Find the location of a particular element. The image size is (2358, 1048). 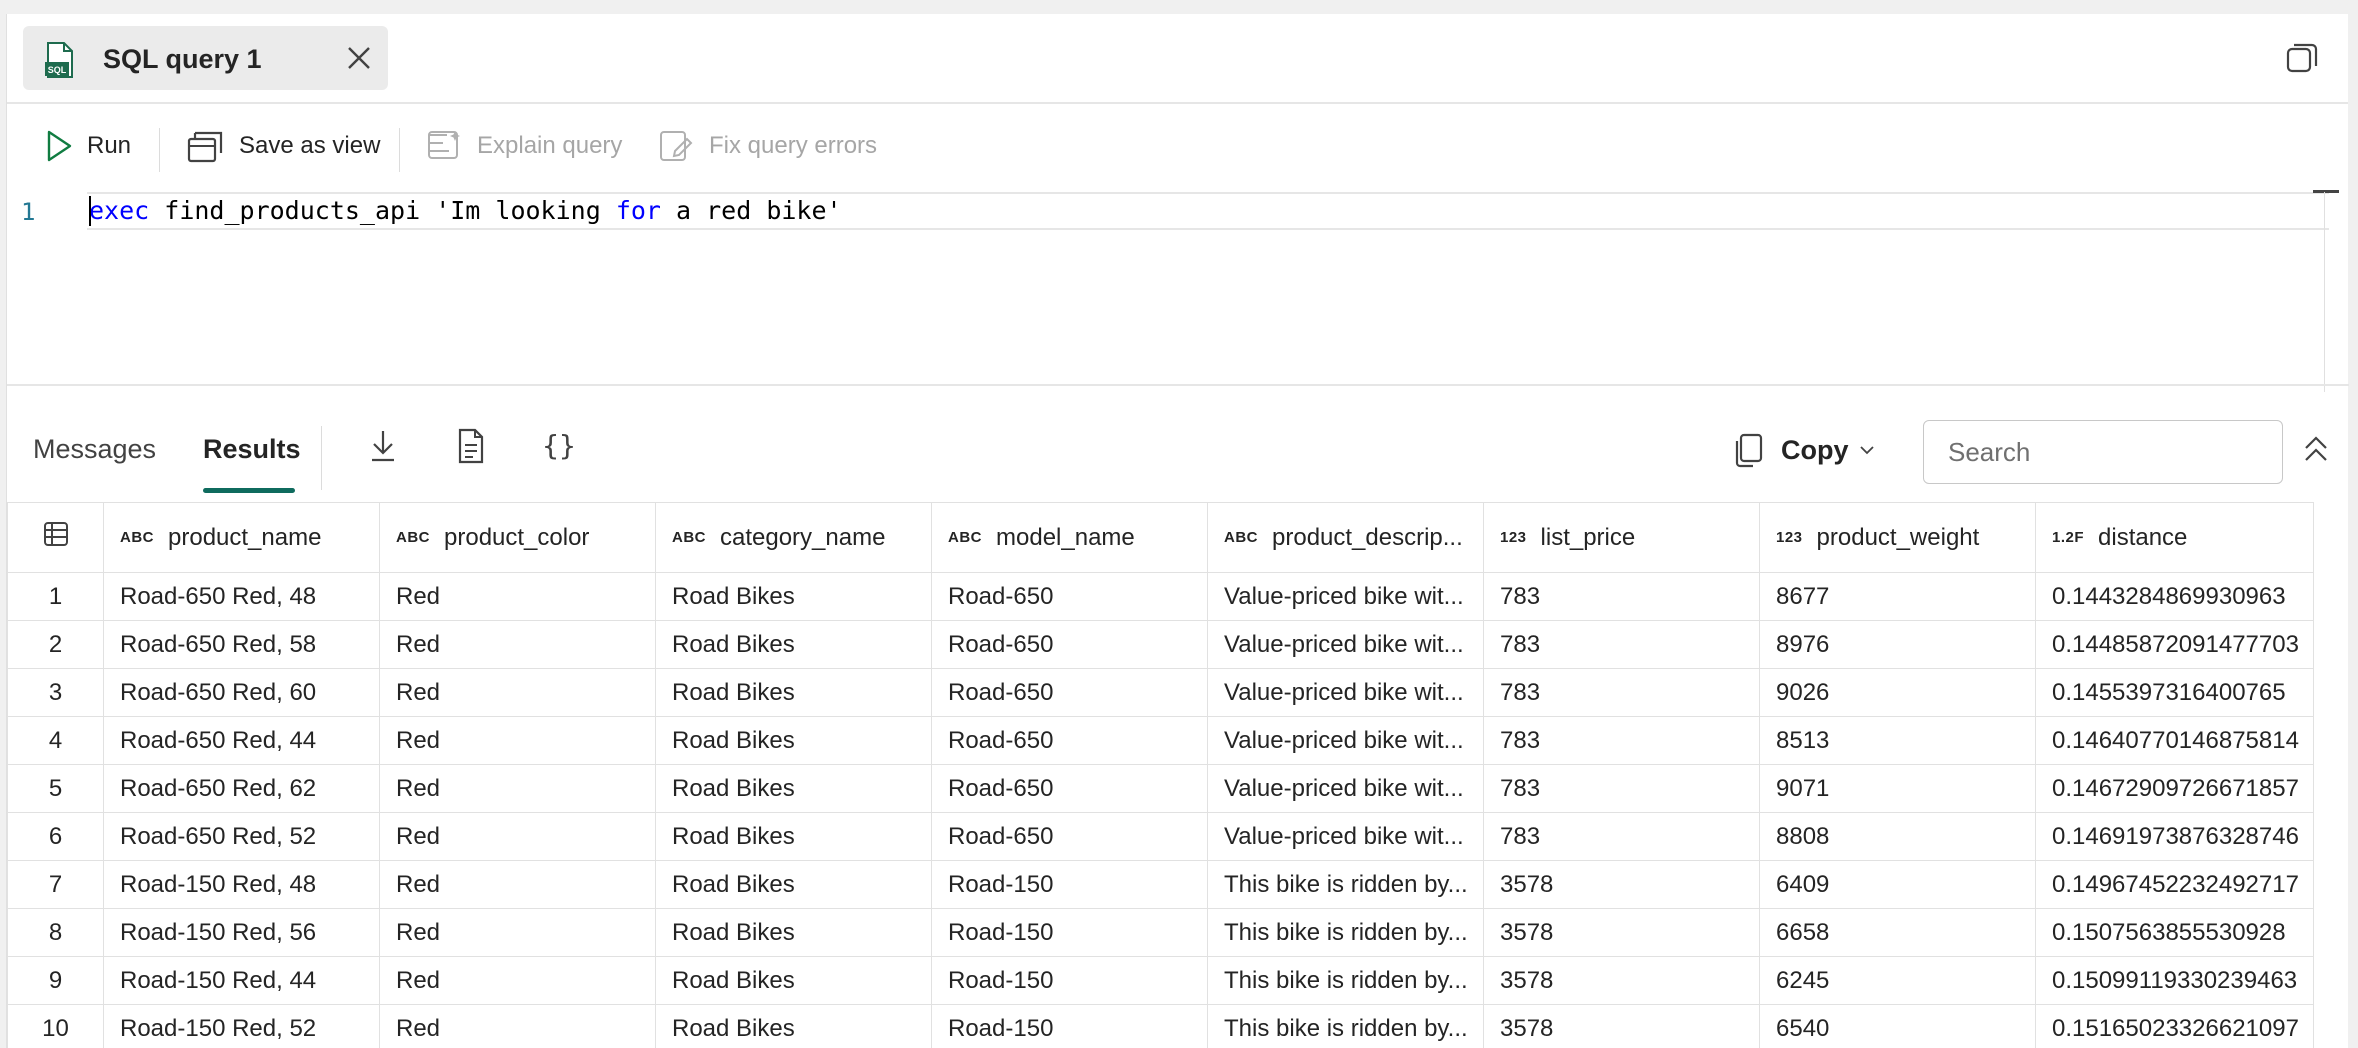

tab-results: Results is located at coordinates (252, 449).